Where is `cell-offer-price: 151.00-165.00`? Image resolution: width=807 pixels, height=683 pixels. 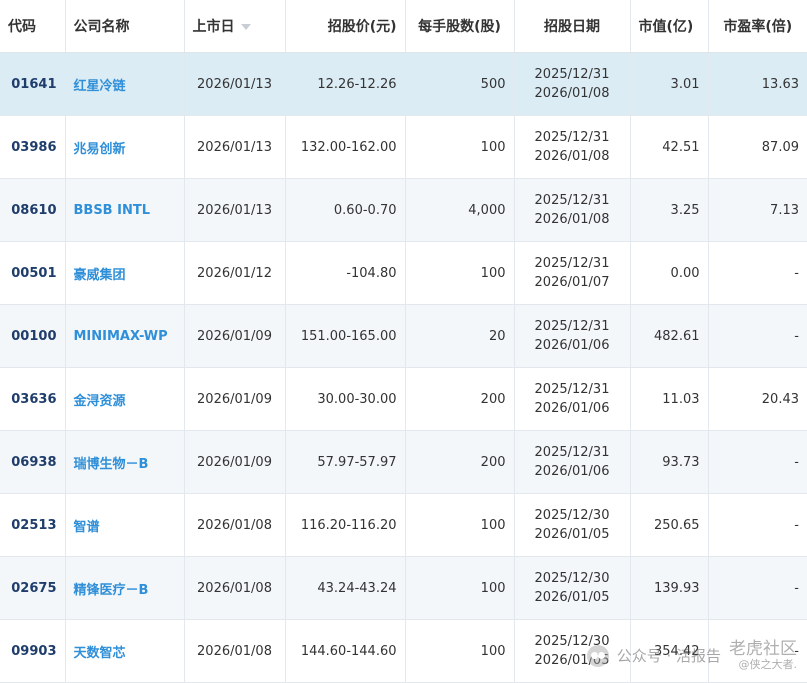
cell-offer-price: 151.00-165.00 is located at coordinates (345, 336).